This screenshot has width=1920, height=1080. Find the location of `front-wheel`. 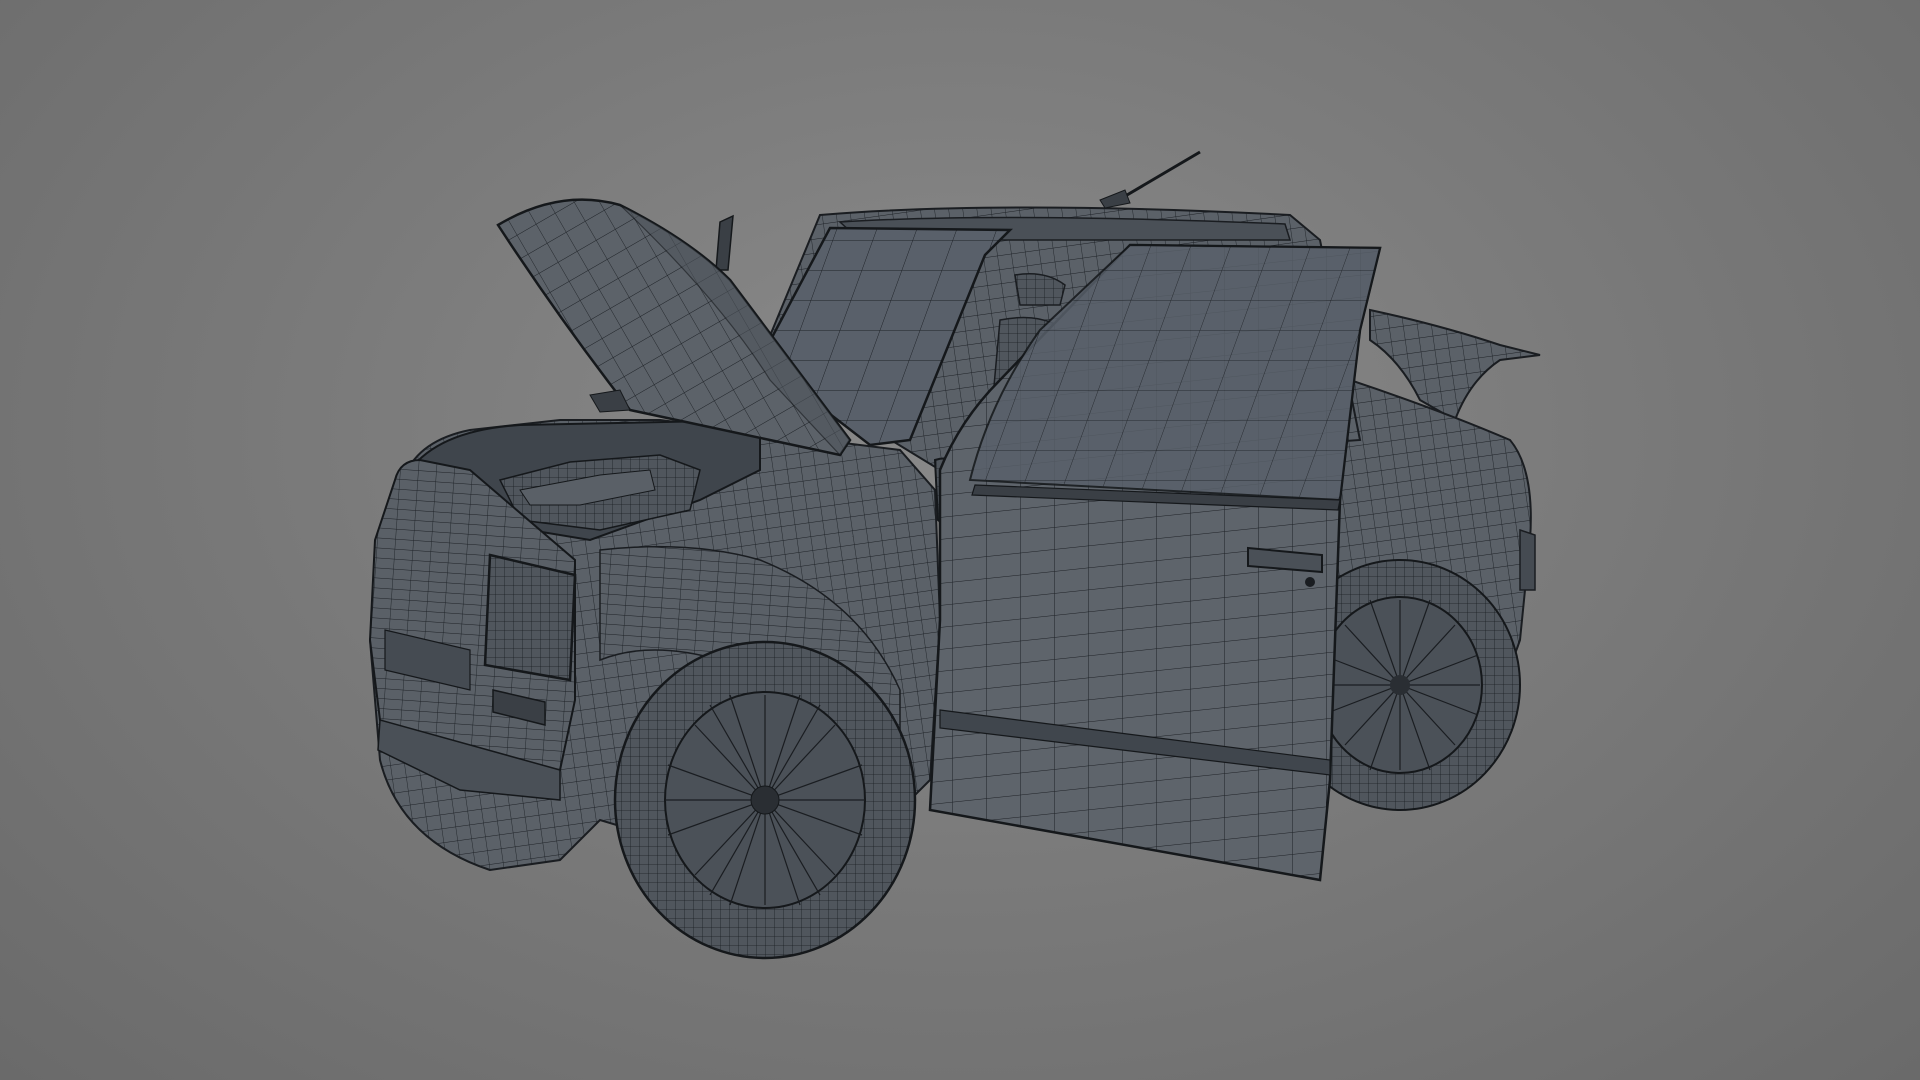

front-wheel is located at coordinates (765, 800).